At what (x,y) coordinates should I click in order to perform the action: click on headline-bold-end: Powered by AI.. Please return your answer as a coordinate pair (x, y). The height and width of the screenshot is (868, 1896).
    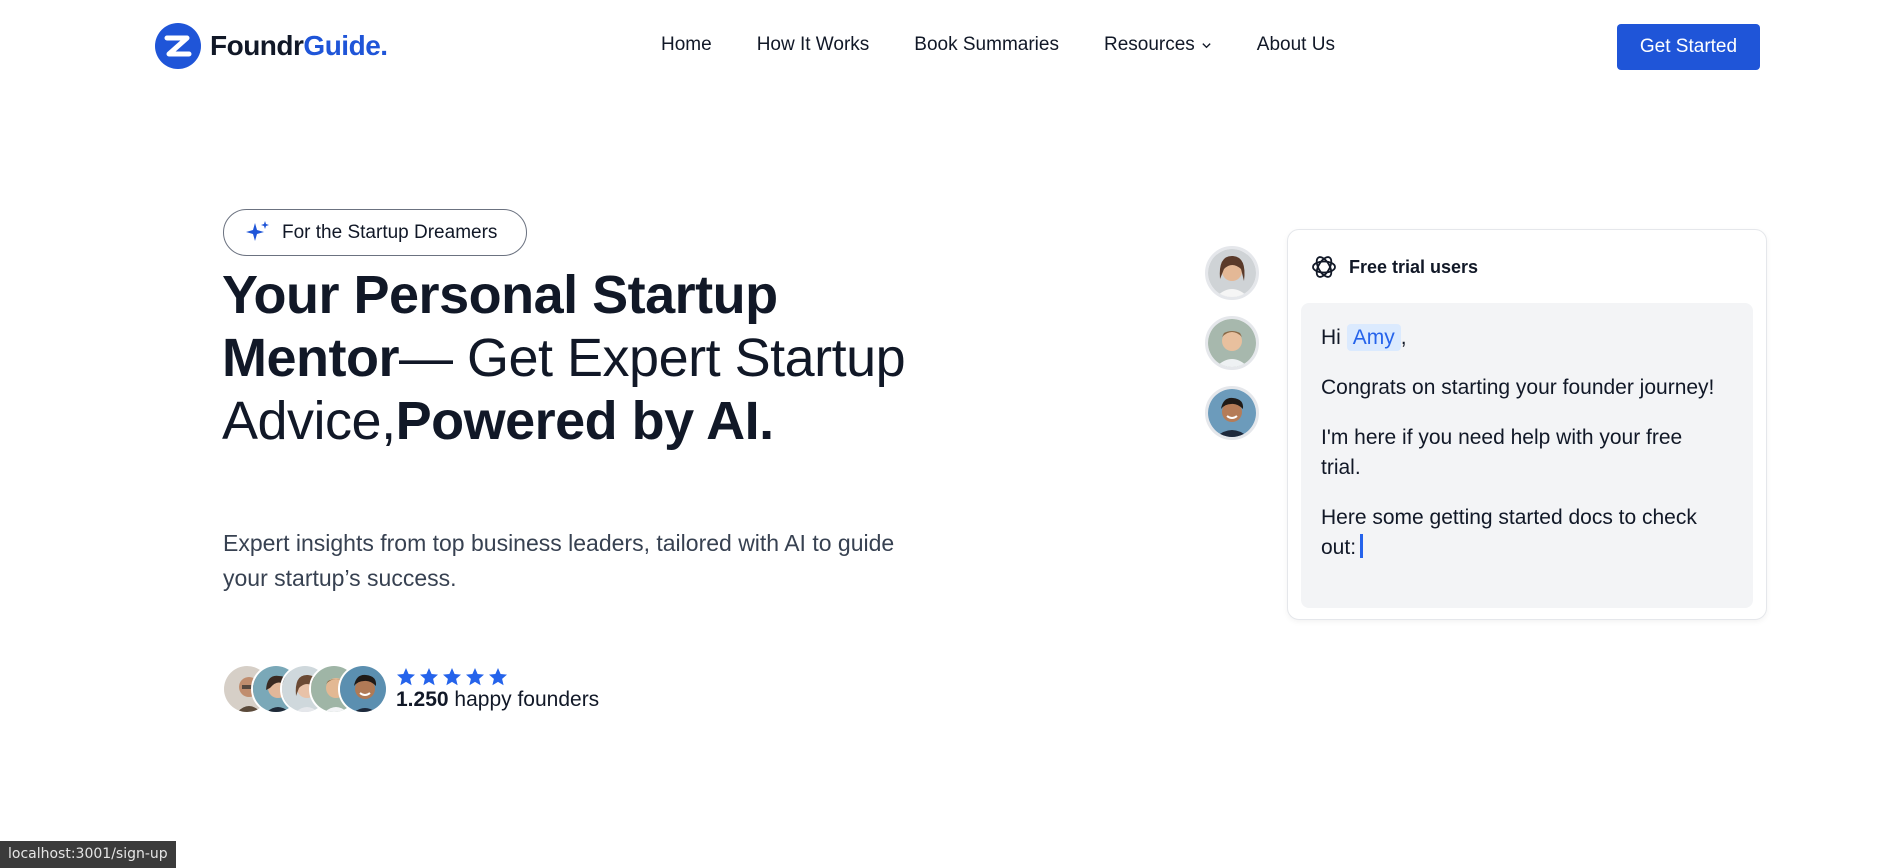
    Looking at the image, I should click on (585, 421).